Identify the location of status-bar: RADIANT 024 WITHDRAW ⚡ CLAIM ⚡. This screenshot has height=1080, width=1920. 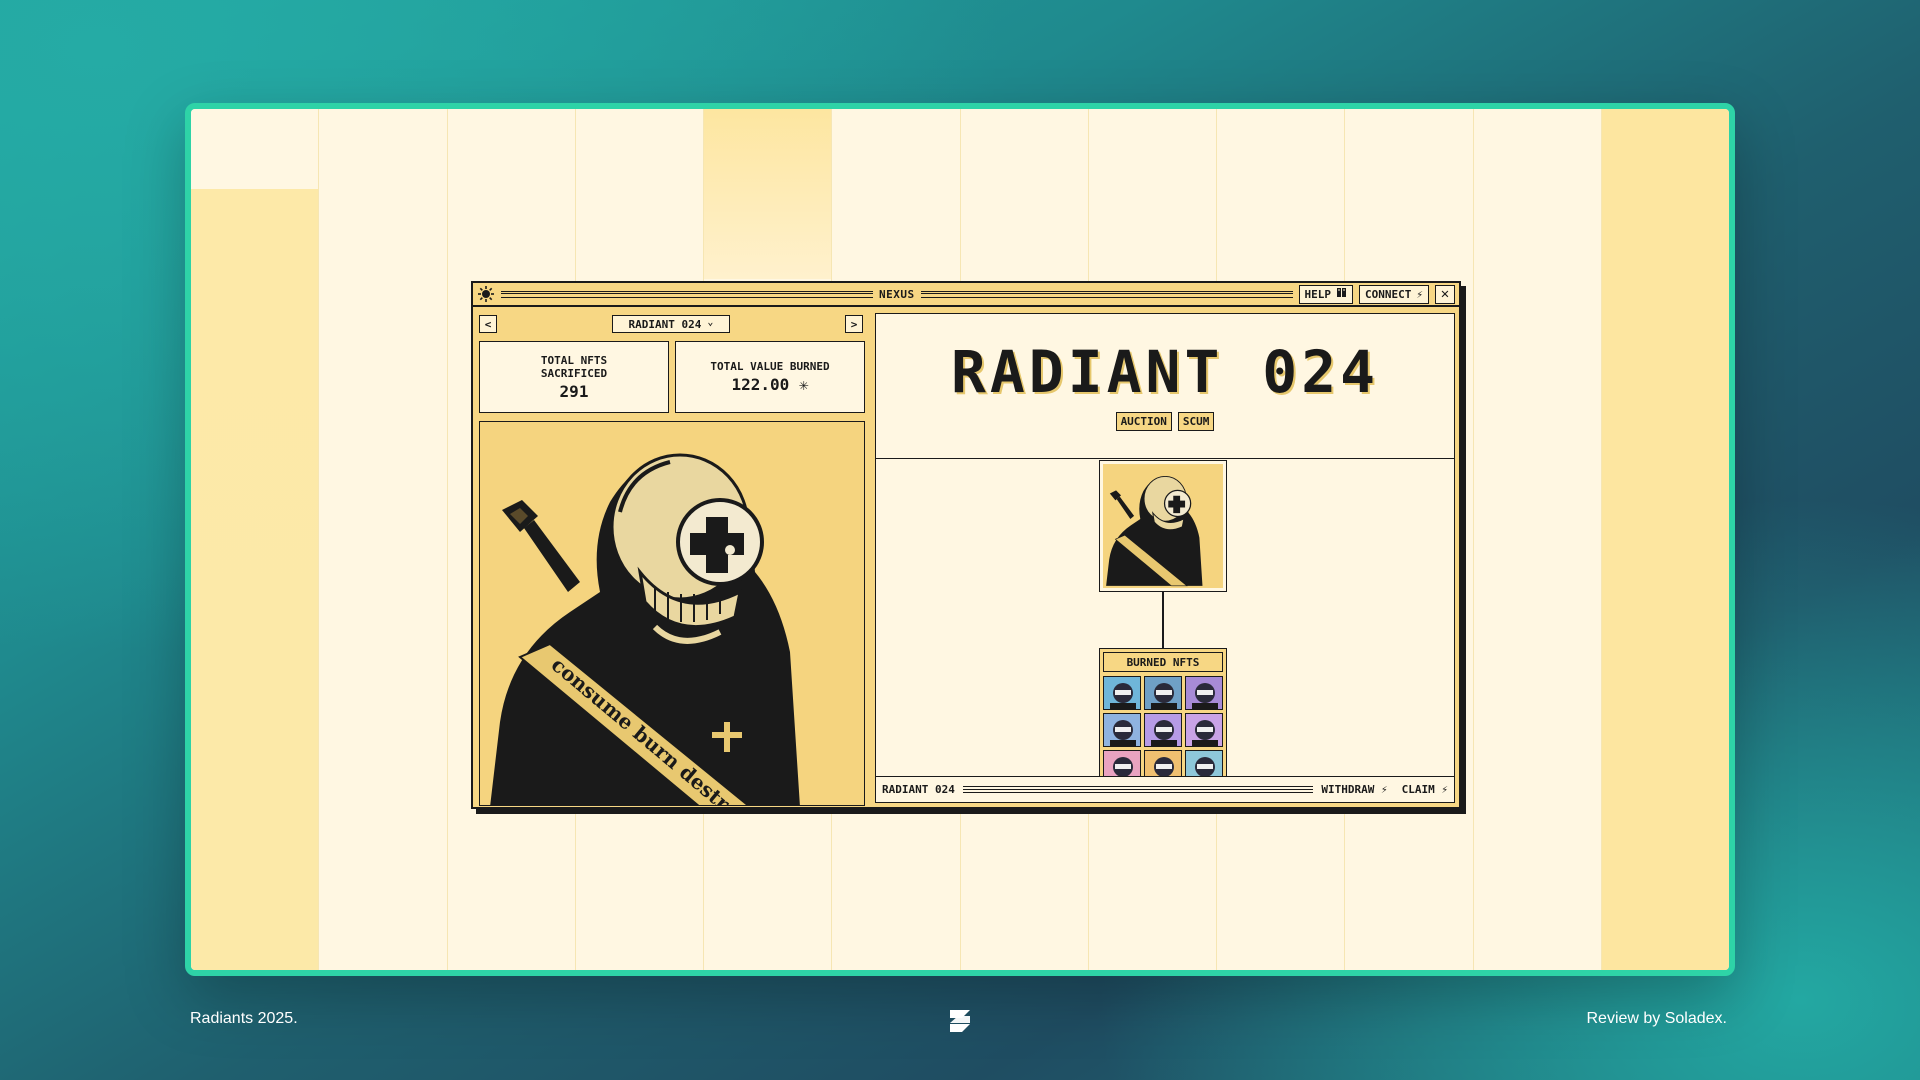
(1165, 789).